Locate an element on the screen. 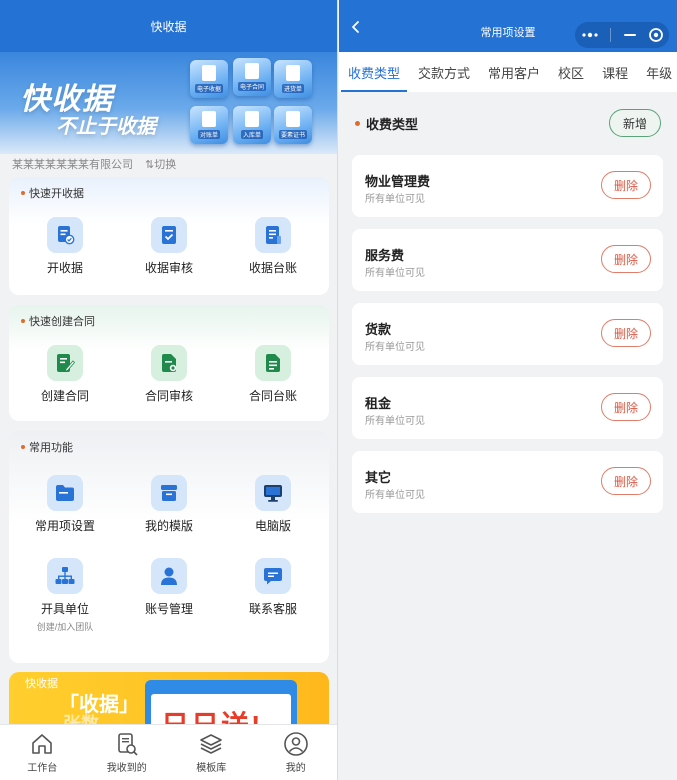 Image resolution: width=677 pixels, height=780 pixels. grid-item-label: 常用项设置 is located at coordinates (64, 526).